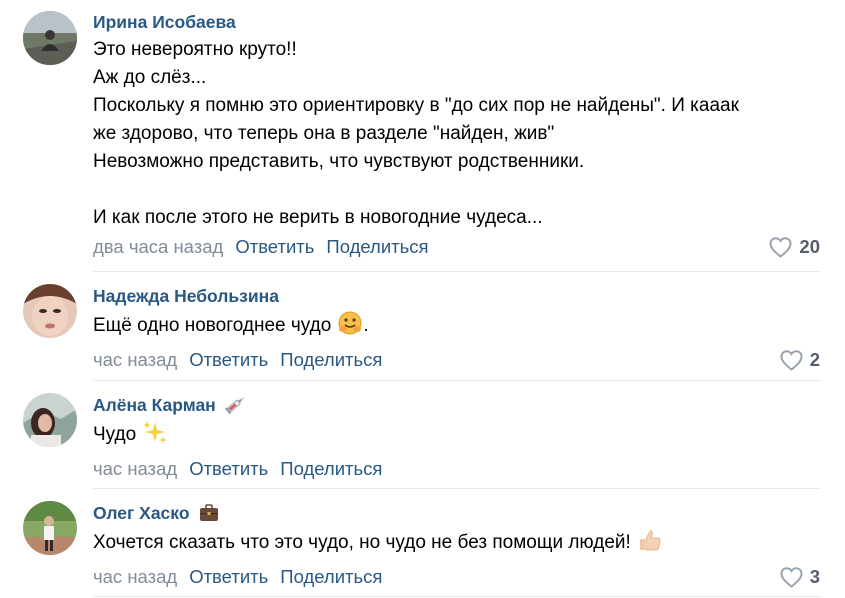 This screenshot has height=598, width=845. What do you see at coordinates (456, 327) in the screenshot?
I see `comment-text: Ещё одно новогоднее чудо.` at bounding box center [456, 327].